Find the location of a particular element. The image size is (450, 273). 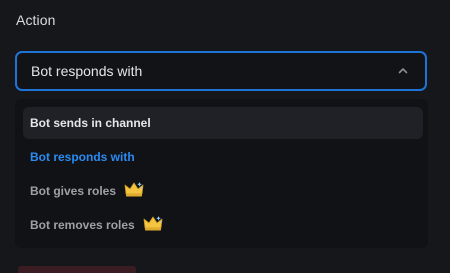

option-bot-responds-with: Bot responds with is located at coordinates (223, 157).